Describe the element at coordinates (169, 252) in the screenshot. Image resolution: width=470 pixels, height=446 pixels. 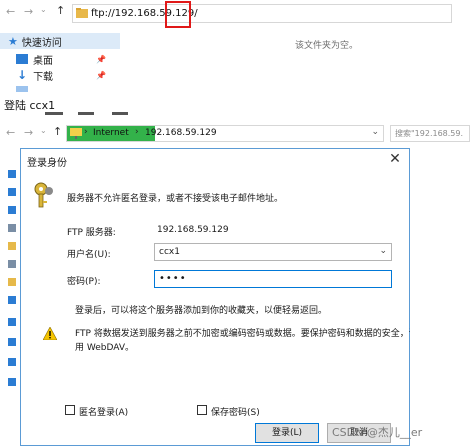
I see `username-value: ccx1` at that location.